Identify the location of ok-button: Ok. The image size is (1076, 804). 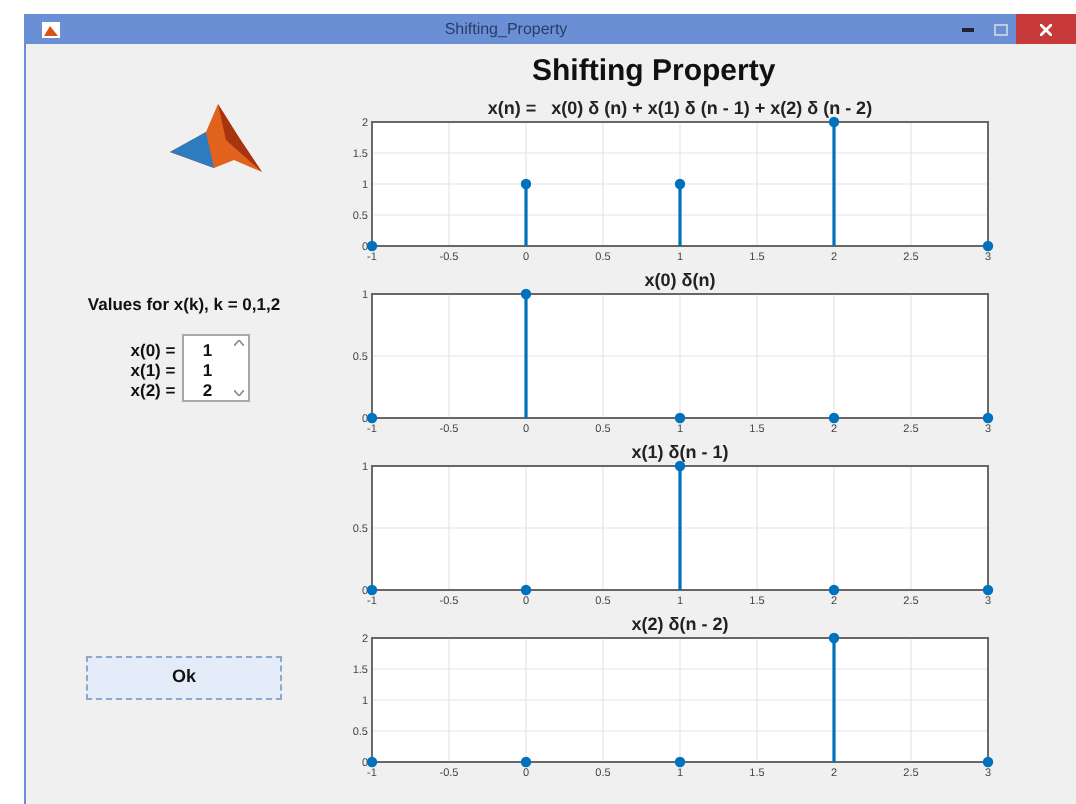
(184, 677).